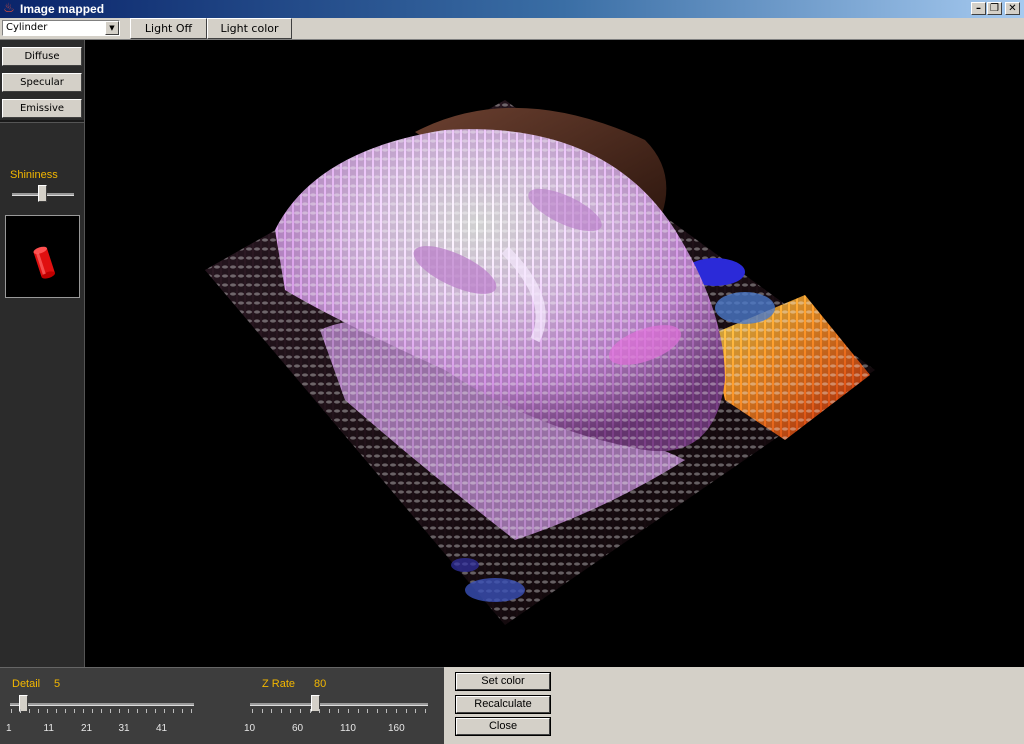 Image resolution: width=1024 pixels, height=744 pixels. What do you see at coordinates (1012, 8) in the screenshot?
I see `close-window-button: ✕` at bounding box center [1012, 8].